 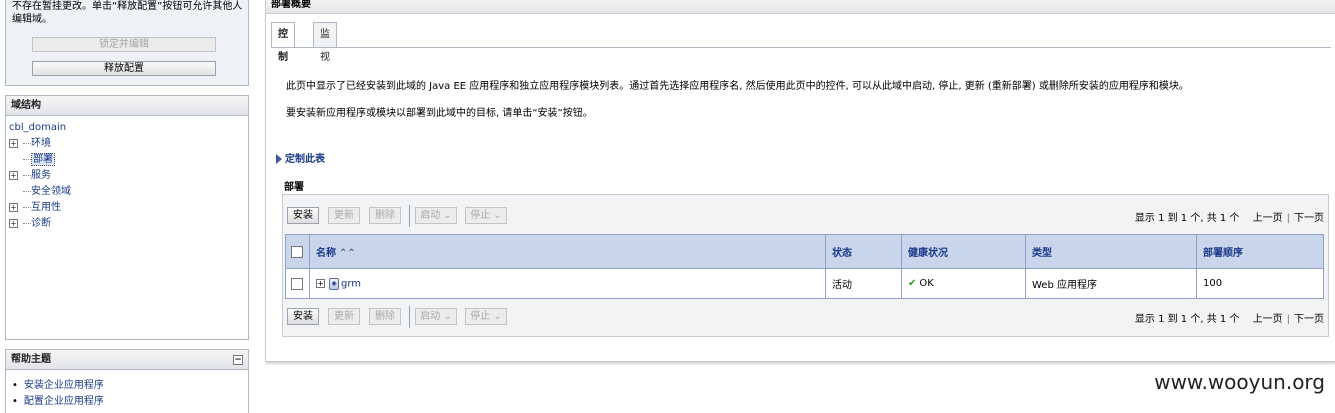 I want to click on tree-item-deployments: 部署, so click(x=128, y=160).